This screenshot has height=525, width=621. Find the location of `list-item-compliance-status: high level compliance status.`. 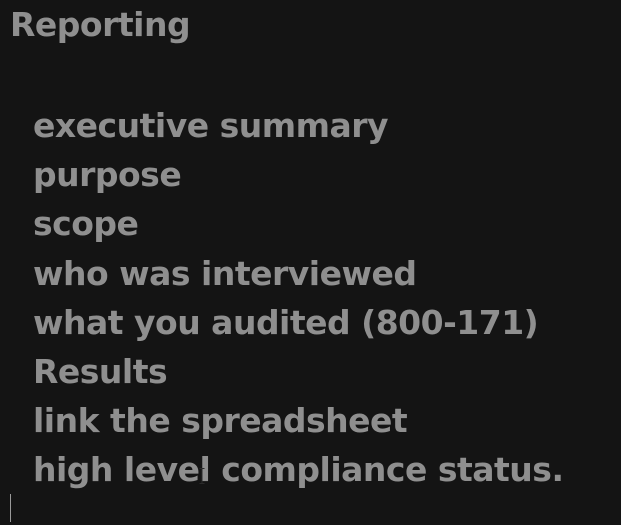

list-item-compliance-status: high level compliance status. is located at coordinates (298, 470).